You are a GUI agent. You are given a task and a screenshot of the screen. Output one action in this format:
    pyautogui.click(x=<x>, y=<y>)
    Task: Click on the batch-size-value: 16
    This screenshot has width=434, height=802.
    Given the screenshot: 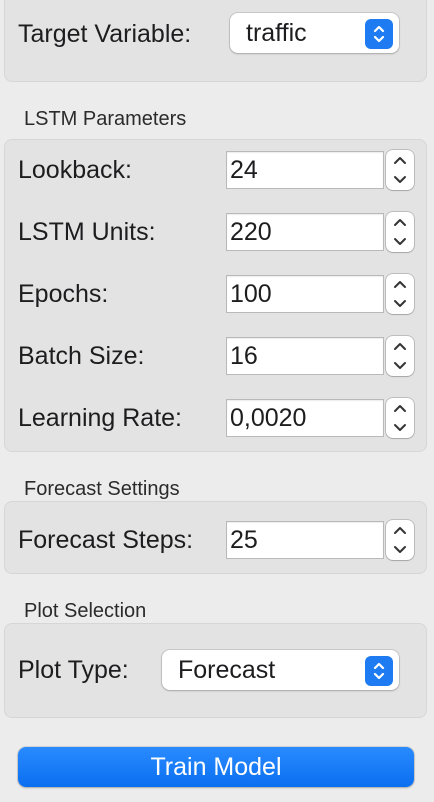 What is the action you would take?
    pyautogui.click(x=244, y=356)
    